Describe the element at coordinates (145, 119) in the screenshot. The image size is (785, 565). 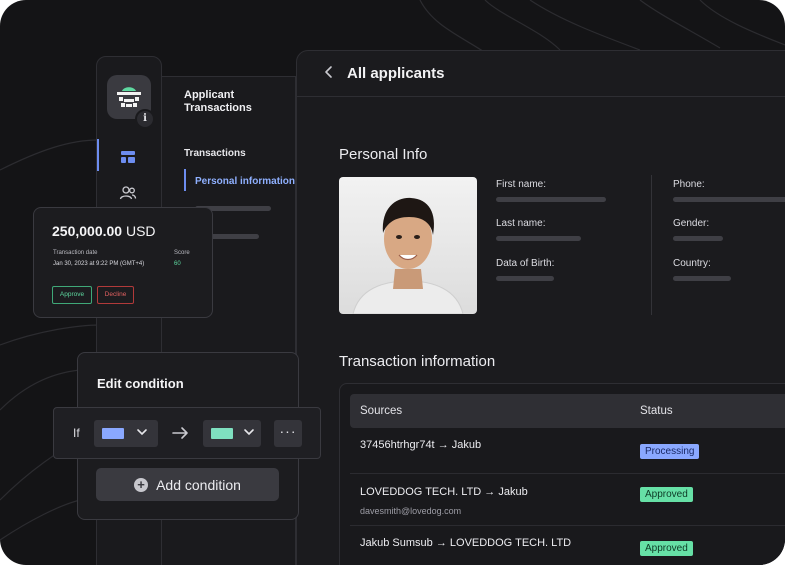
I see `info-icon: i` at that location.